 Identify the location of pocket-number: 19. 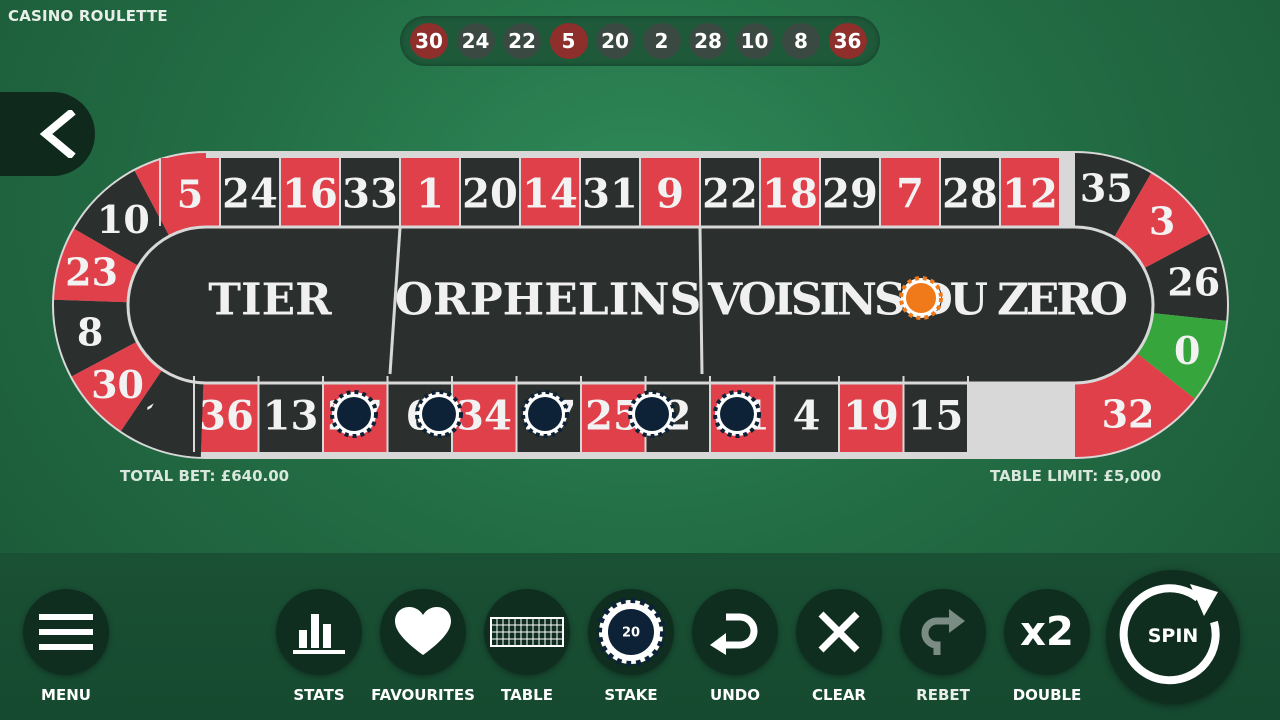
(871, 416).